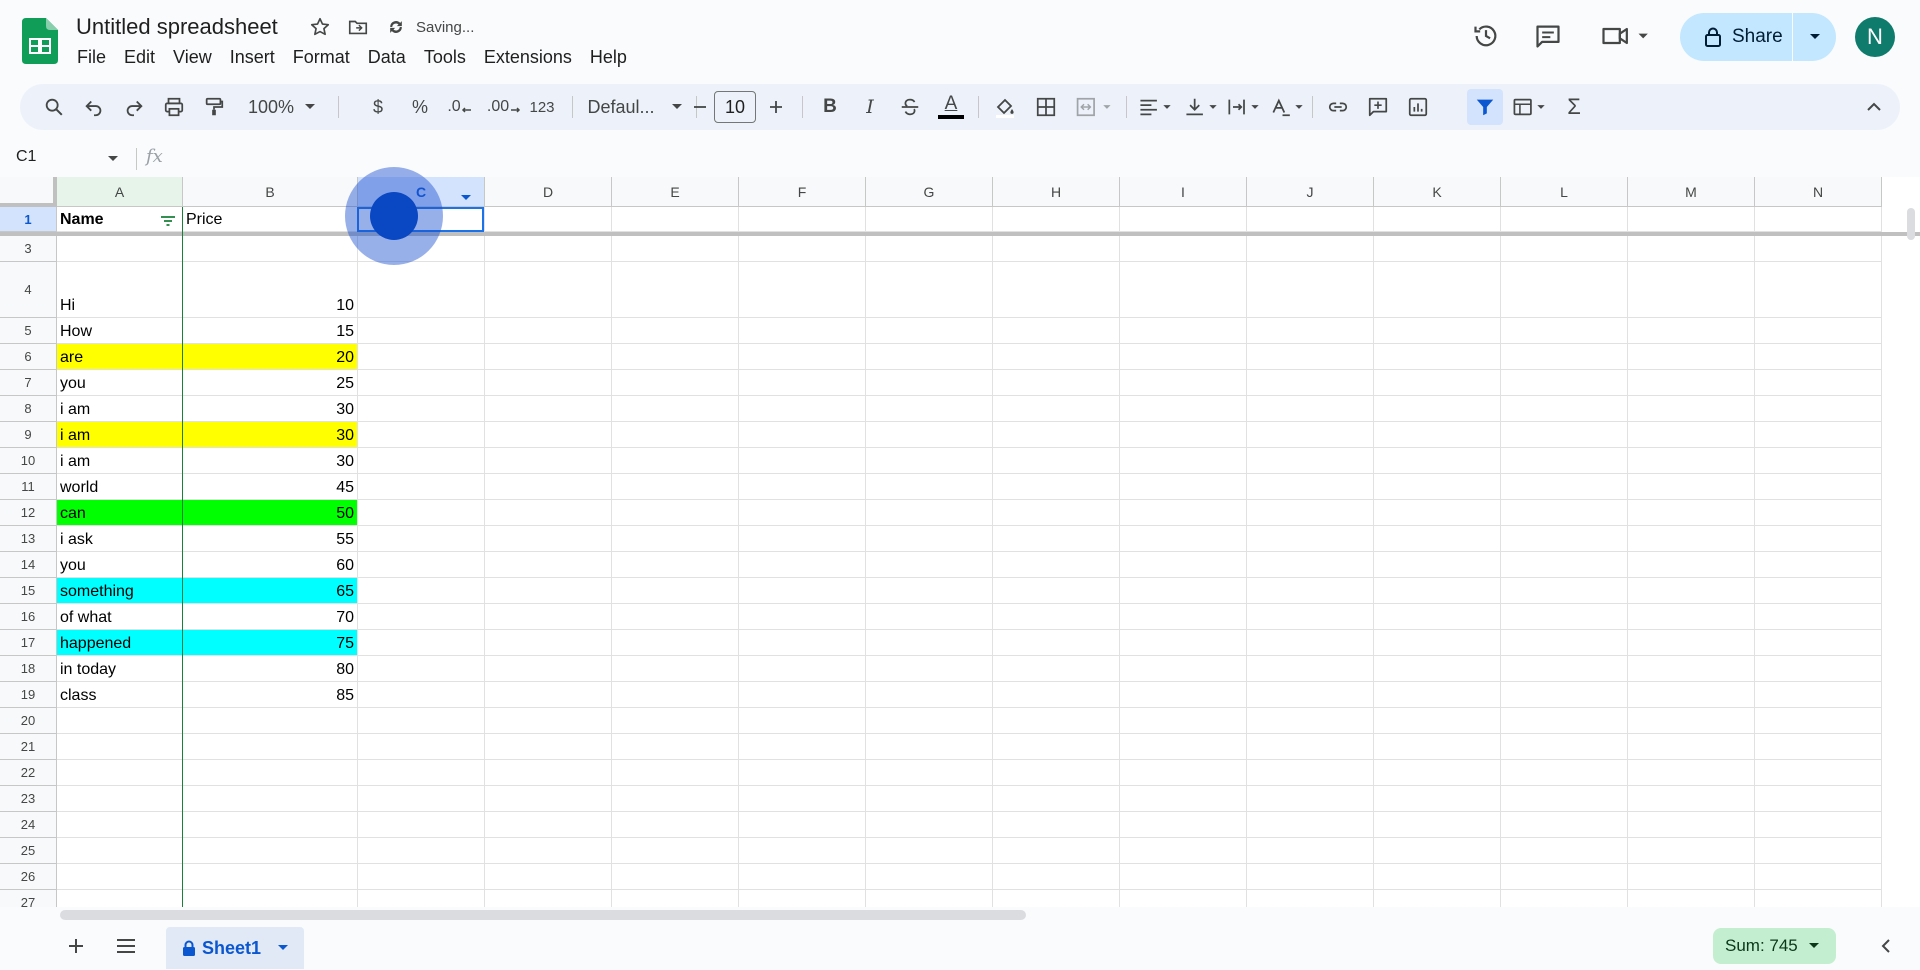  I want to click on cell-a8: i am, so click(120, 409).